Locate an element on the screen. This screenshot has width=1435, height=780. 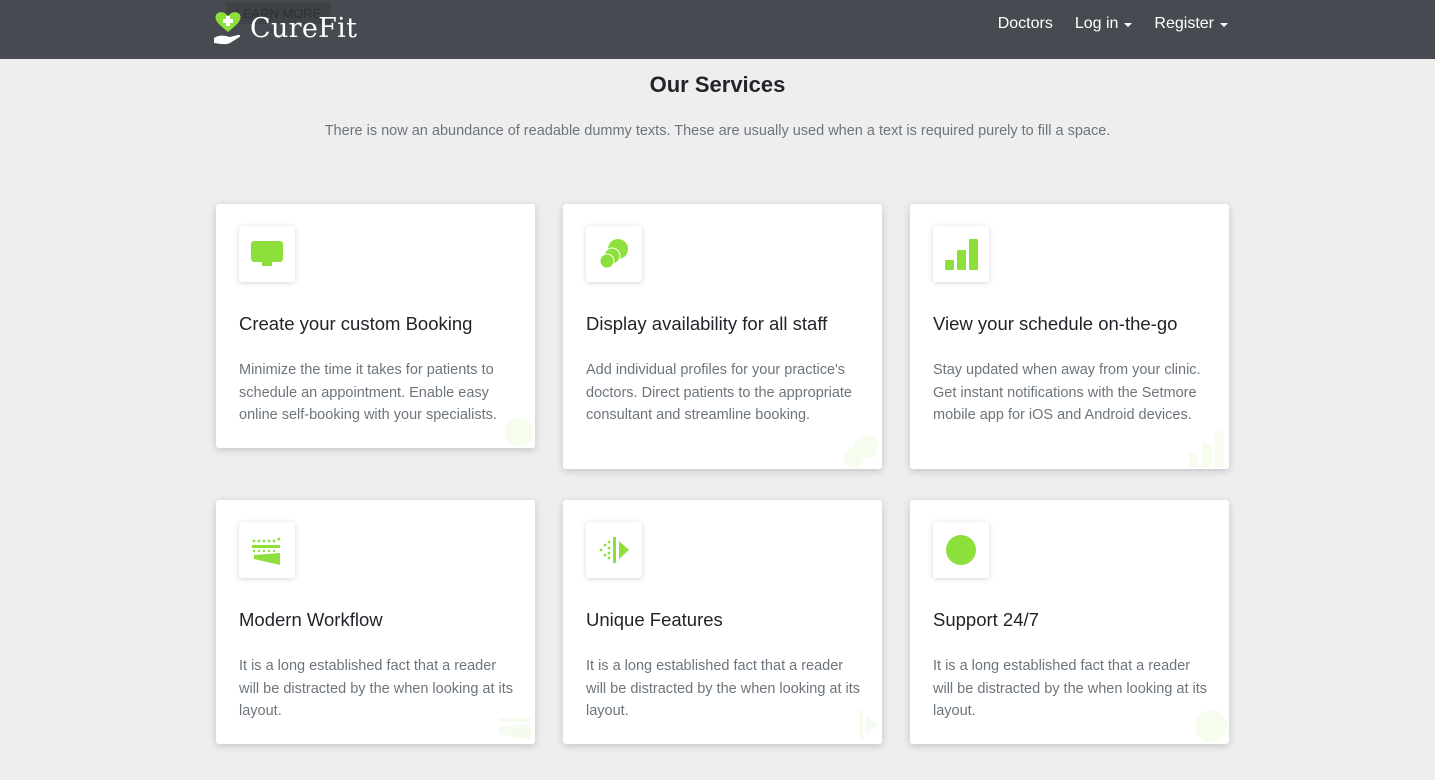
heart-hand-icon is located at coordinates (227, 28).